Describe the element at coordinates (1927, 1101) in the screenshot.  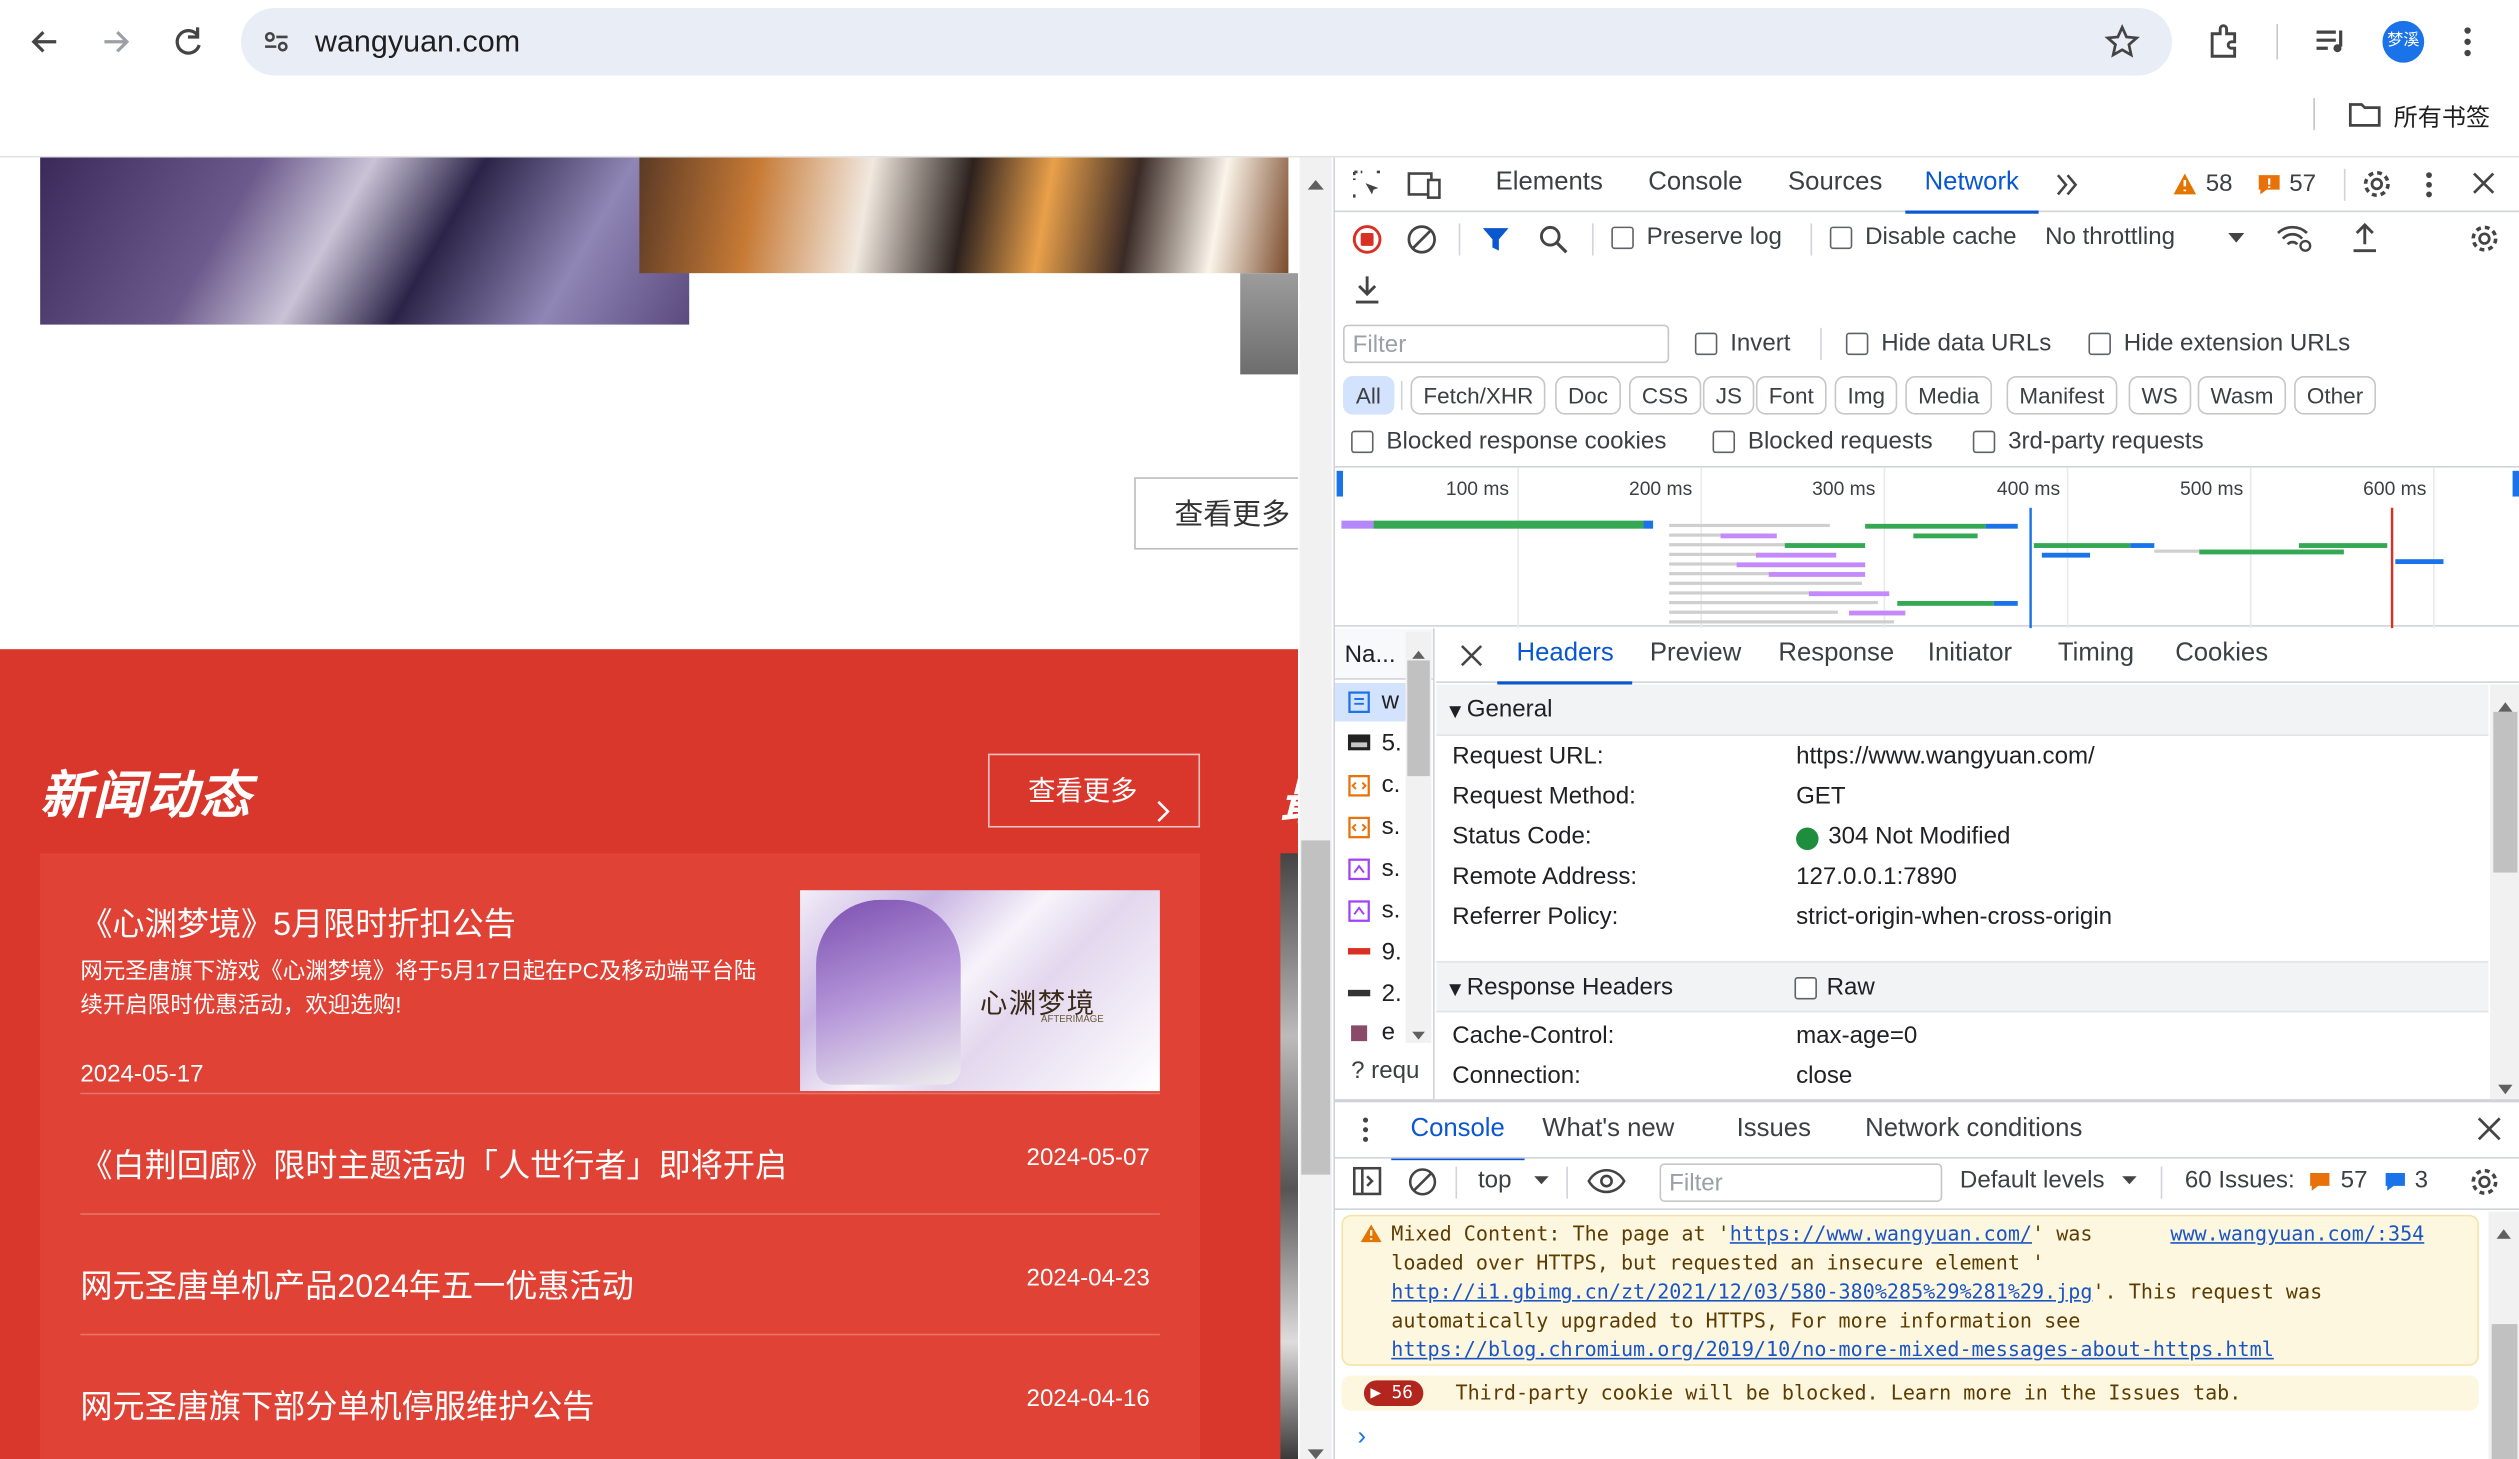
I see `drawer-splitter` at that location.